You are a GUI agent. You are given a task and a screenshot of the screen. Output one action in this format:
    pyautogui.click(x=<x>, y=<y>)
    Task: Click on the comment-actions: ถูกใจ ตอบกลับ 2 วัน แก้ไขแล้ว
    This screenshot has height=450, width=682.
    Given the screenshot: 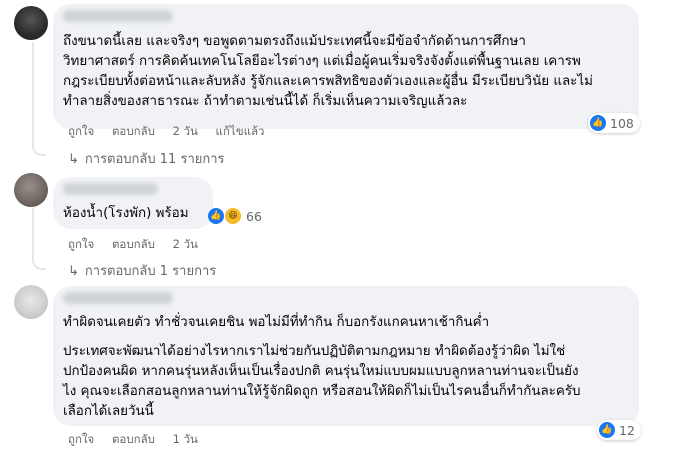 What is the action you would take?
    pyautogui.click(x=173, y=132)
    